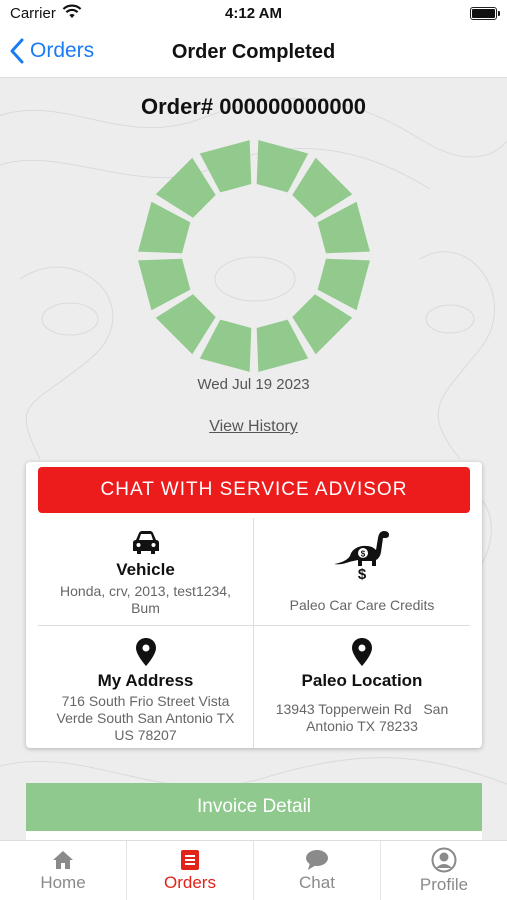  What do you see at coordinates (254, 625) in the screenshot?
I see `grid-divider-horizontal` at bounding box center [254, 625].